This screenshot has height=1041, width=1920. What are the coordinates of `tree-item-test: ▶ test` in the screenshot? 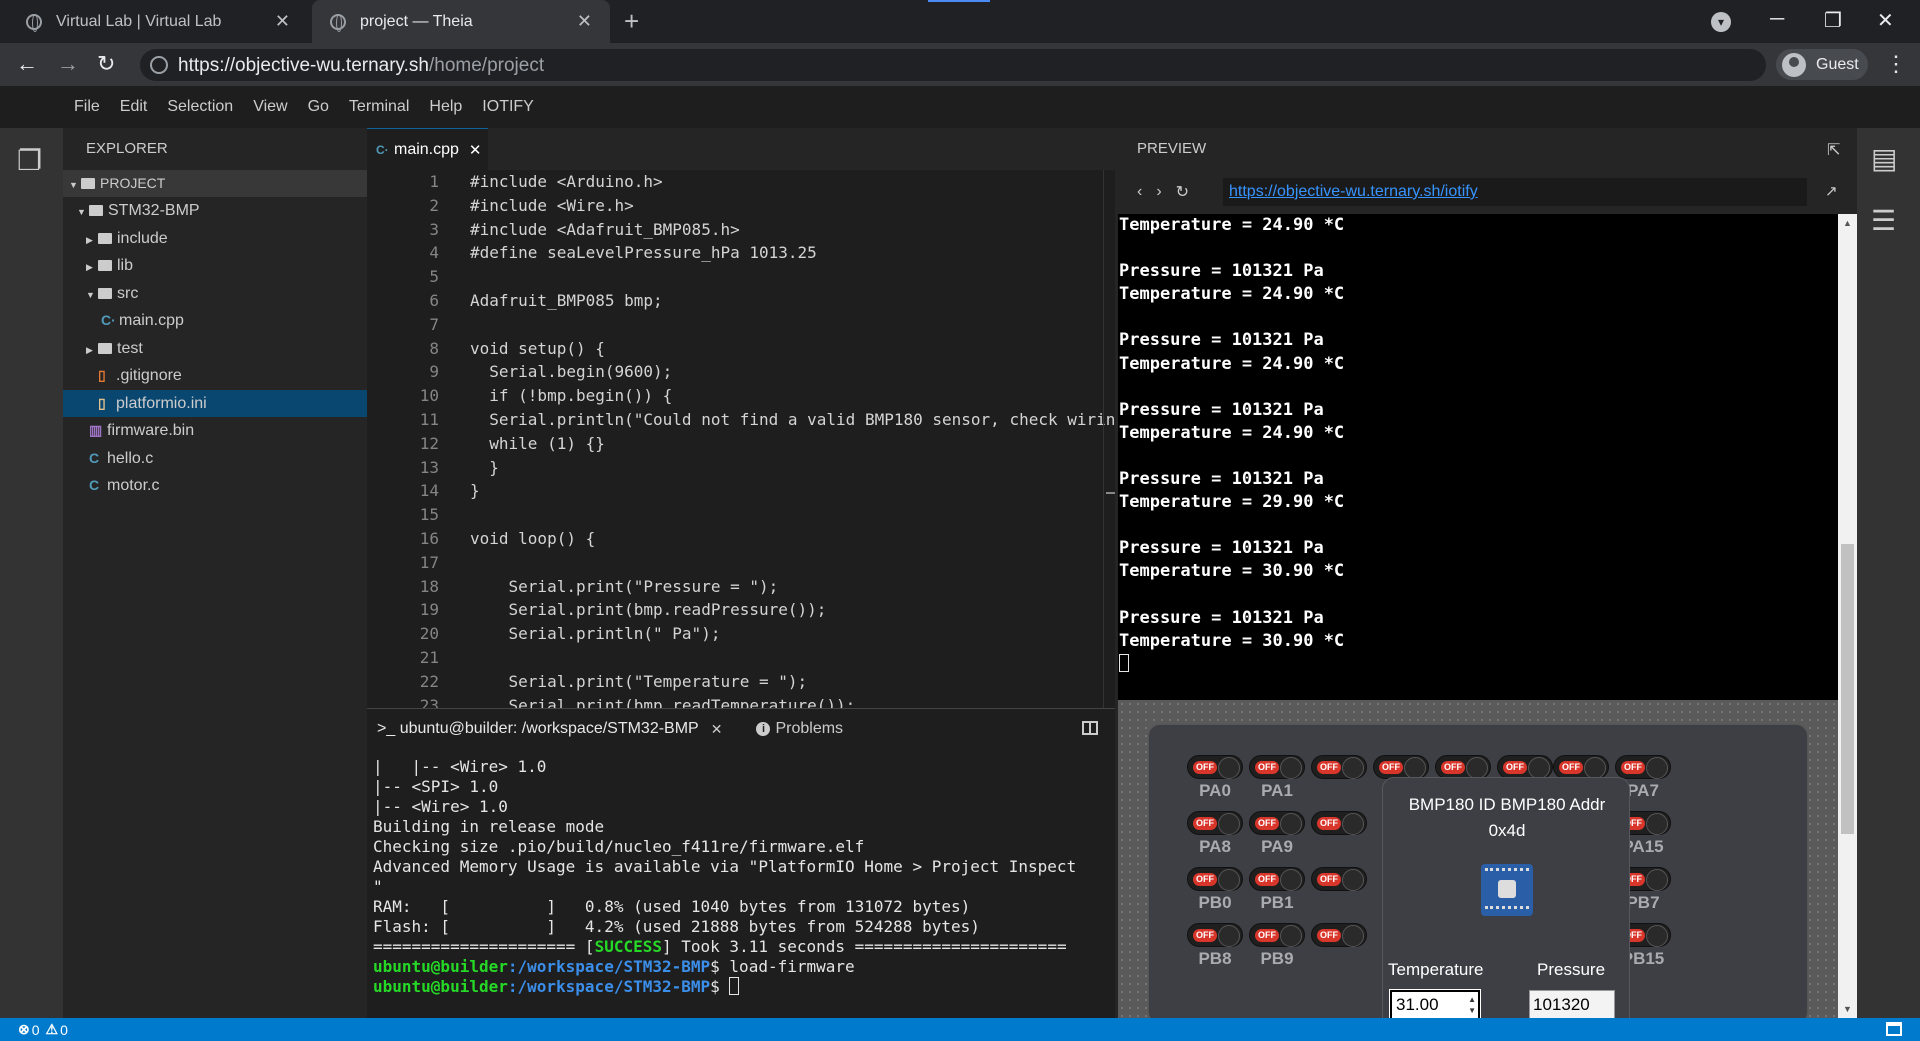 It's located at (215, 349).